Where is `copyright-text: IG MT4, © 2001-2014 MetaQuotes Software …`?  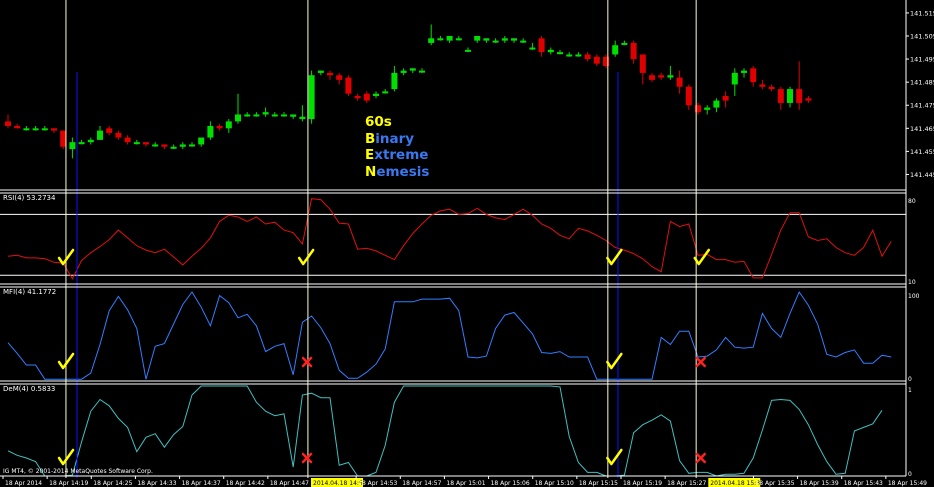
copyright-text: IG MT4, © 2001-2014 MetaQuotes Software … is located at coordinates (78, 471).